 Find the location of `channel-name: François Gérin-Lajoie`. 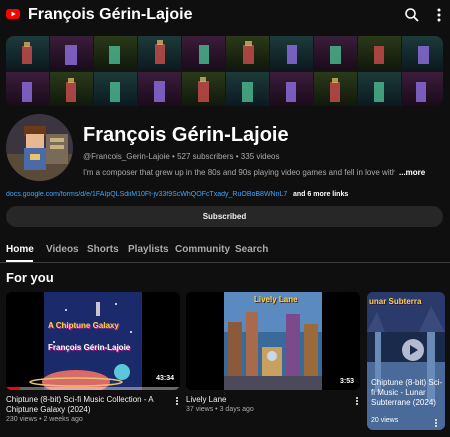

channel-name: François Gérin-Lajoie is located at coordinates (186, 135).